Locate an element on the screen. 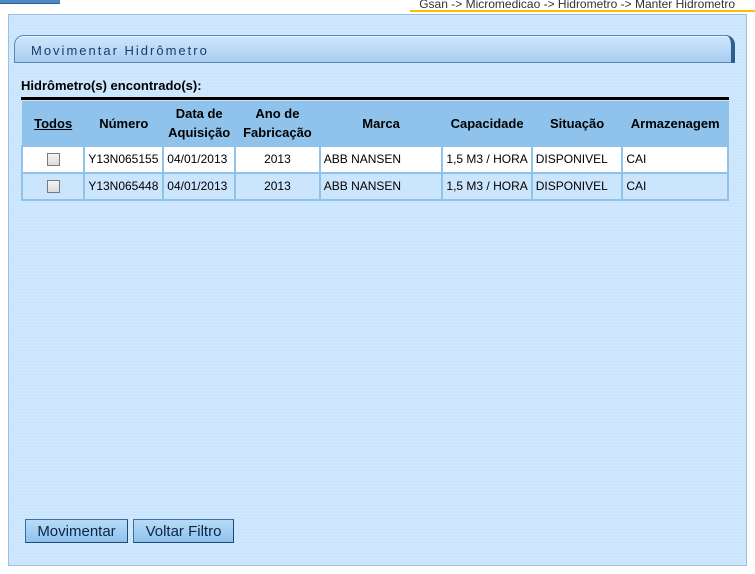 The image size is (755, 574). column-header-capacidade: Capacidade is located at coordinates (487, 123).